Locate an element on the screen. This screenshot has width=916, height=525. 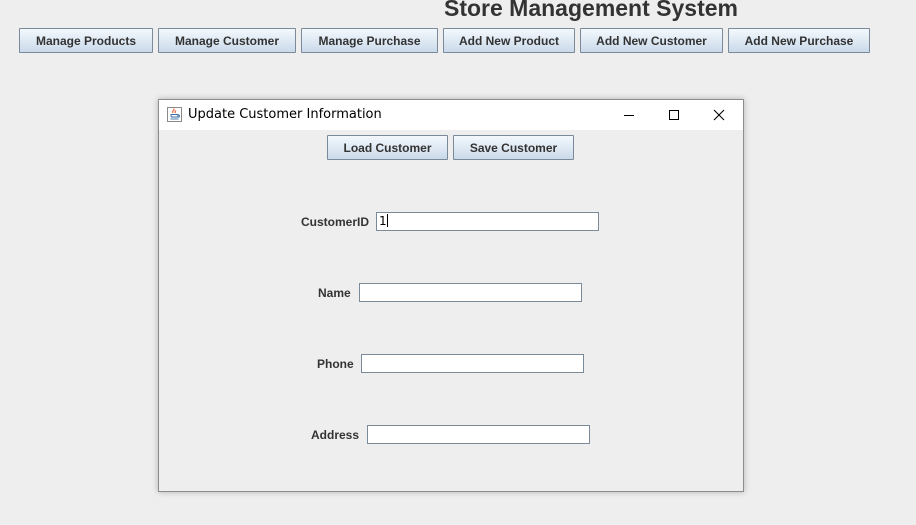
close-icon is located at coordinates (719, 115).